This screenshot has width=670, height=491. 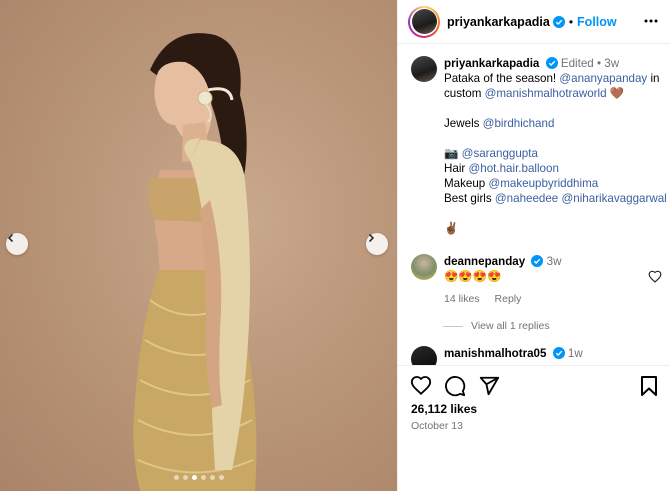 What do you see at coordinates (543, 183) in the screenshot?
I see `mention-link: @makeupbyriddhima` at bounding box center [543, 183].